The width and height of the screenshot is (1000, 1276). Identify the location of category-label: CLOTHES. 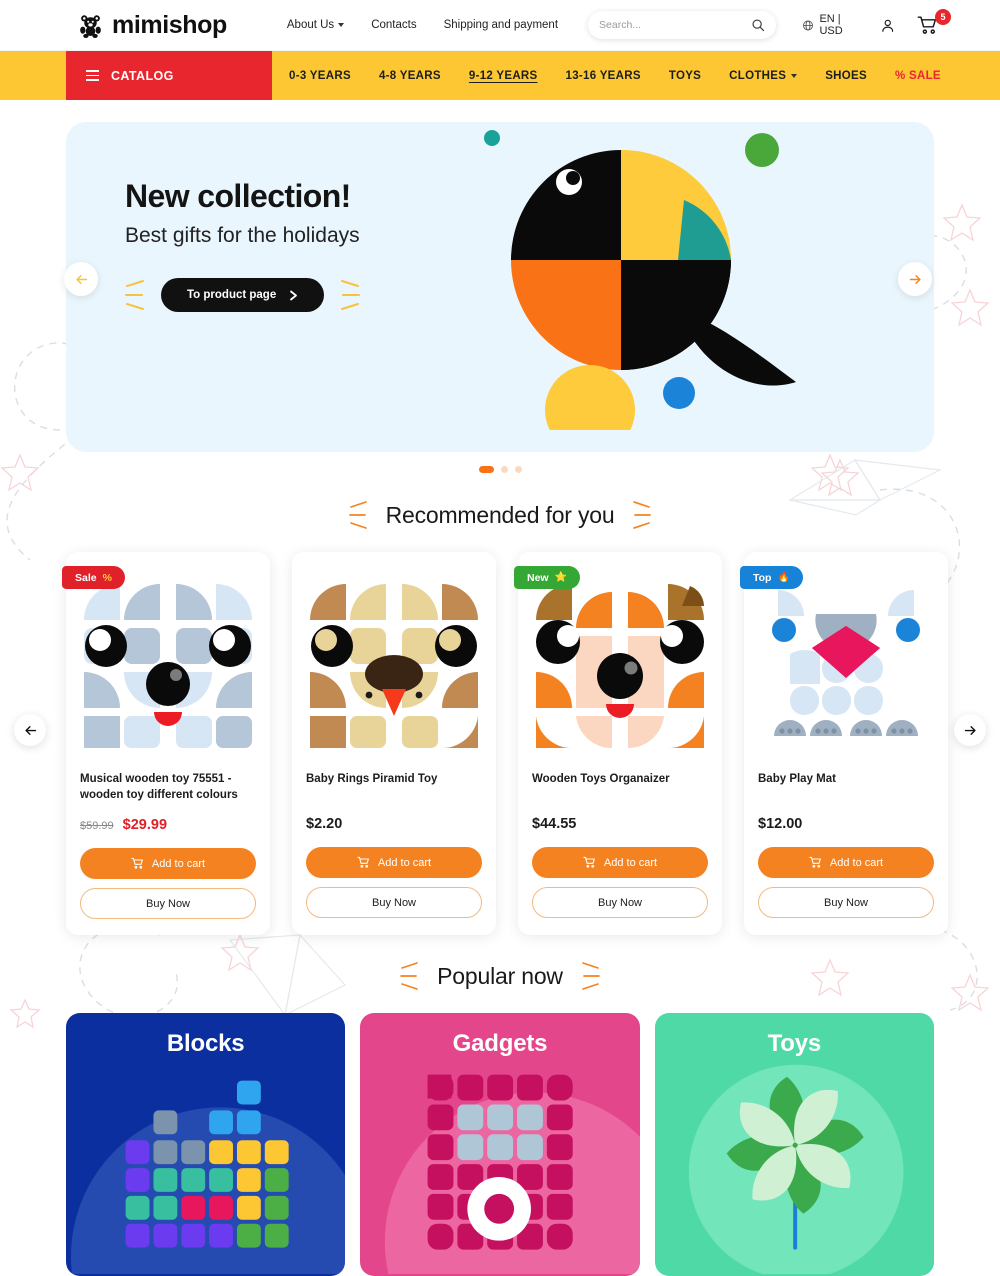
(758, 75).